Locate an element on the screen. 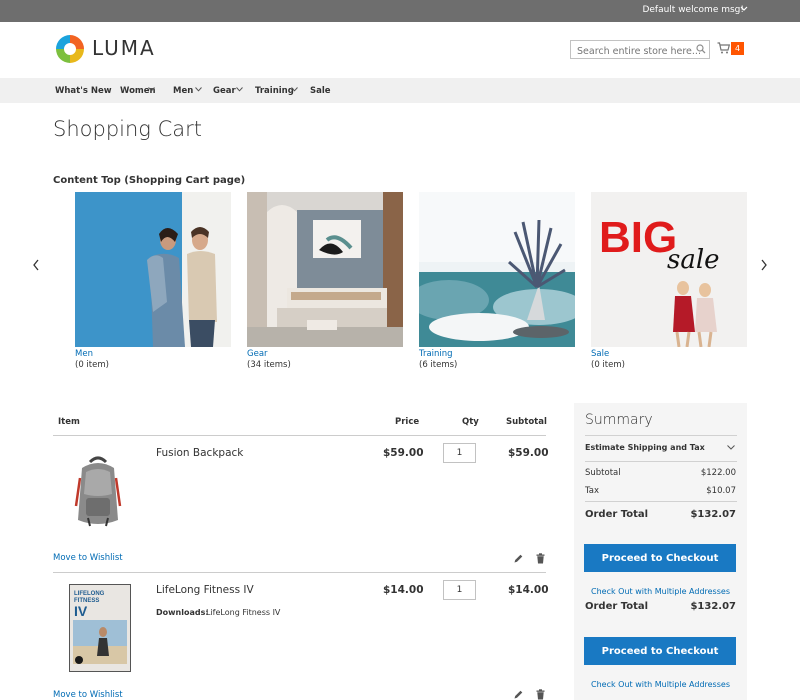  category-count-sale: (0 item) is located at coordinates (608, 365).